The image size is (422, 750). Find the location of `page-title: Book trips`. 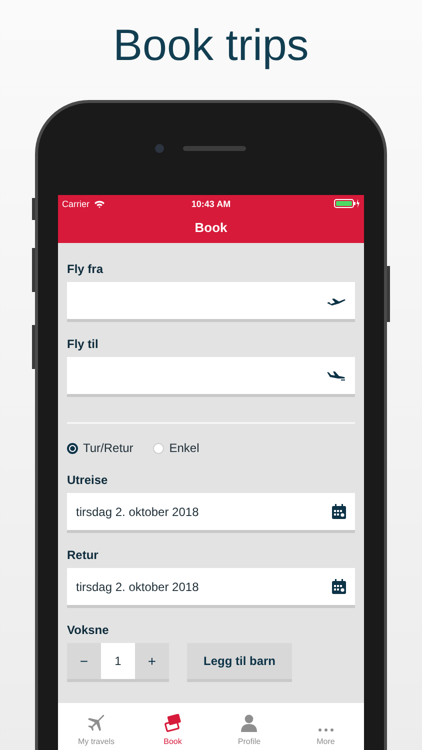

page-title: Book trips is located at coordinates (211, 46).